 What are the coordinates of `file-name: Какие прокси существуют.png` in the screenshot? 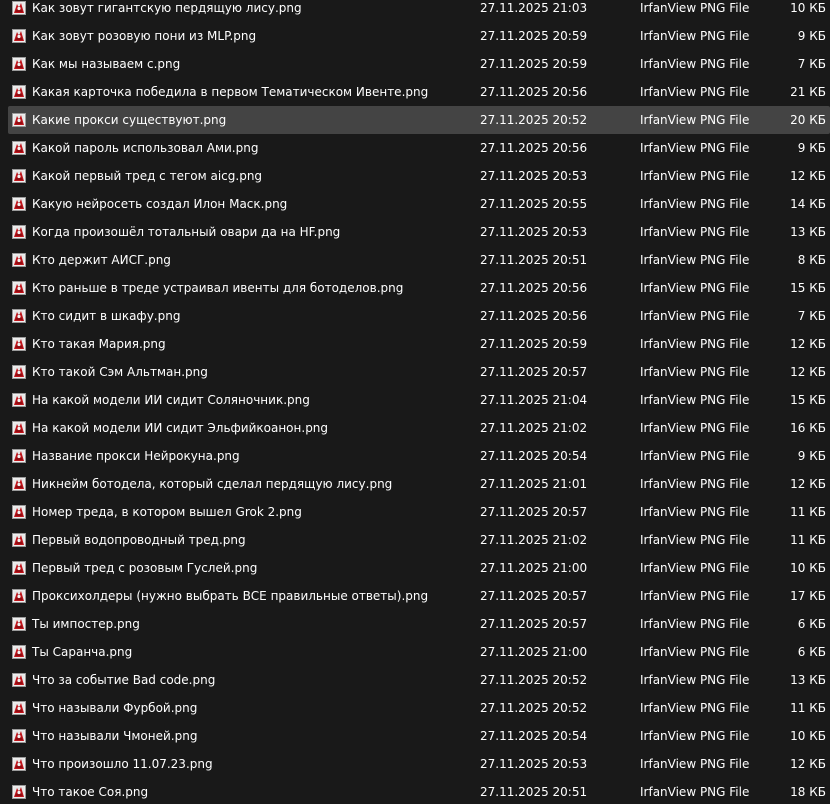 It's located at (129, 120).